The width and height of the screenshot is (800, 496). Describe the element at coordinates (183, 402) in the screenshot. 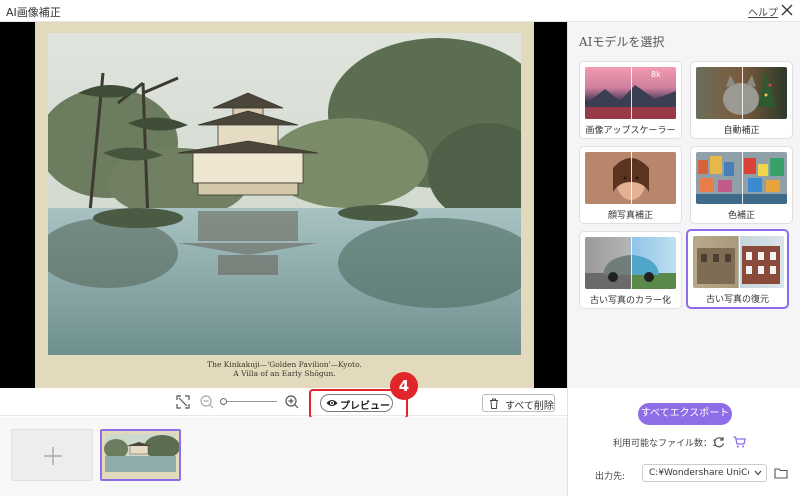

I see `fit-screen-icon` at that location.